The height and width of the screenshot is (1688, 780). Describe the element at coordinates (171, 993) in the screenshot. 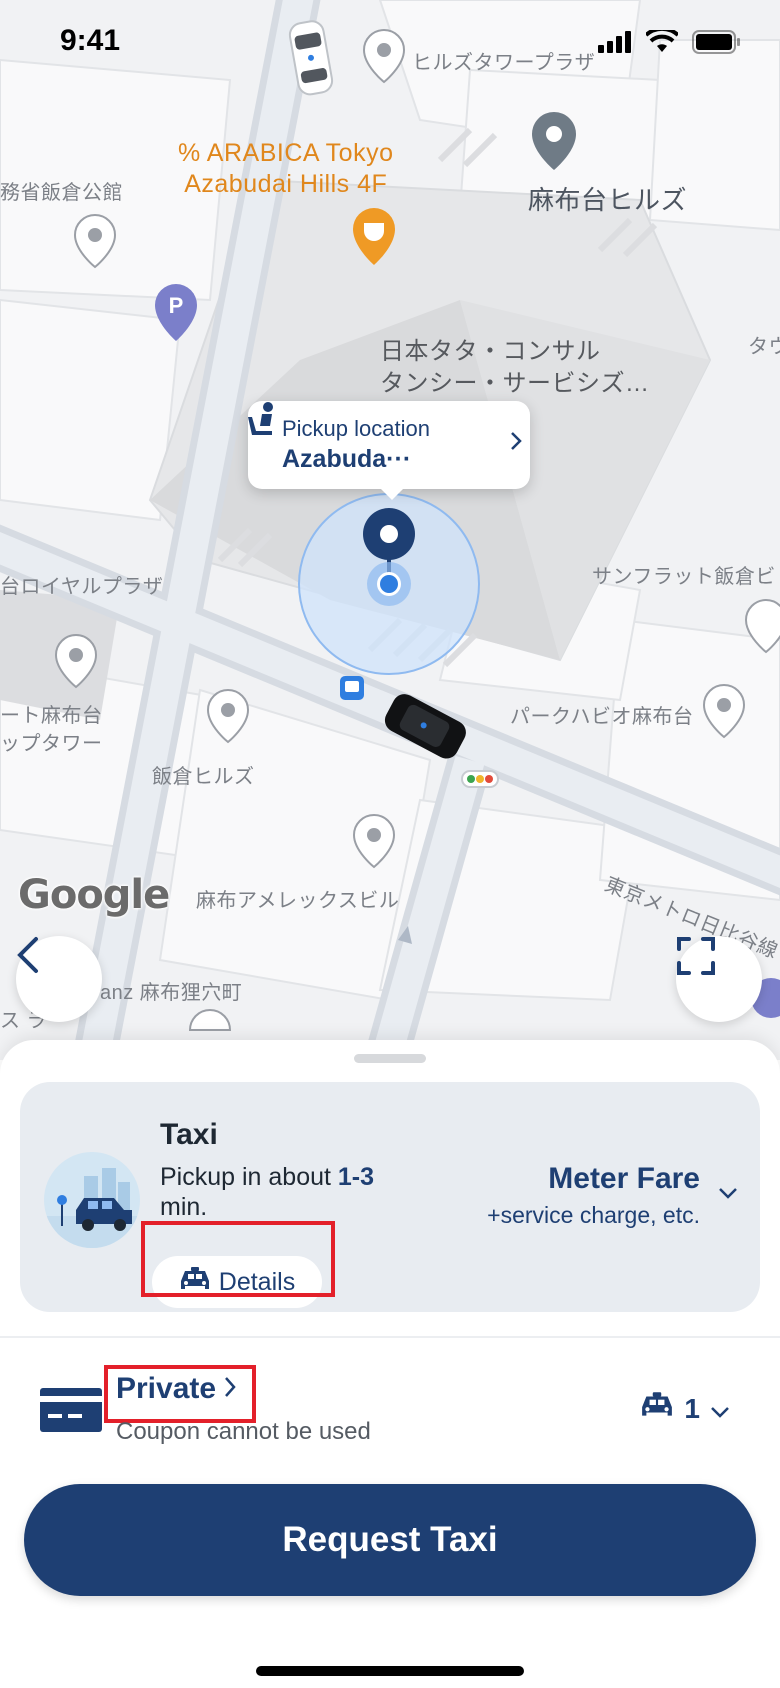

I see `map-label: anz 麻布狸穴町` at that location.